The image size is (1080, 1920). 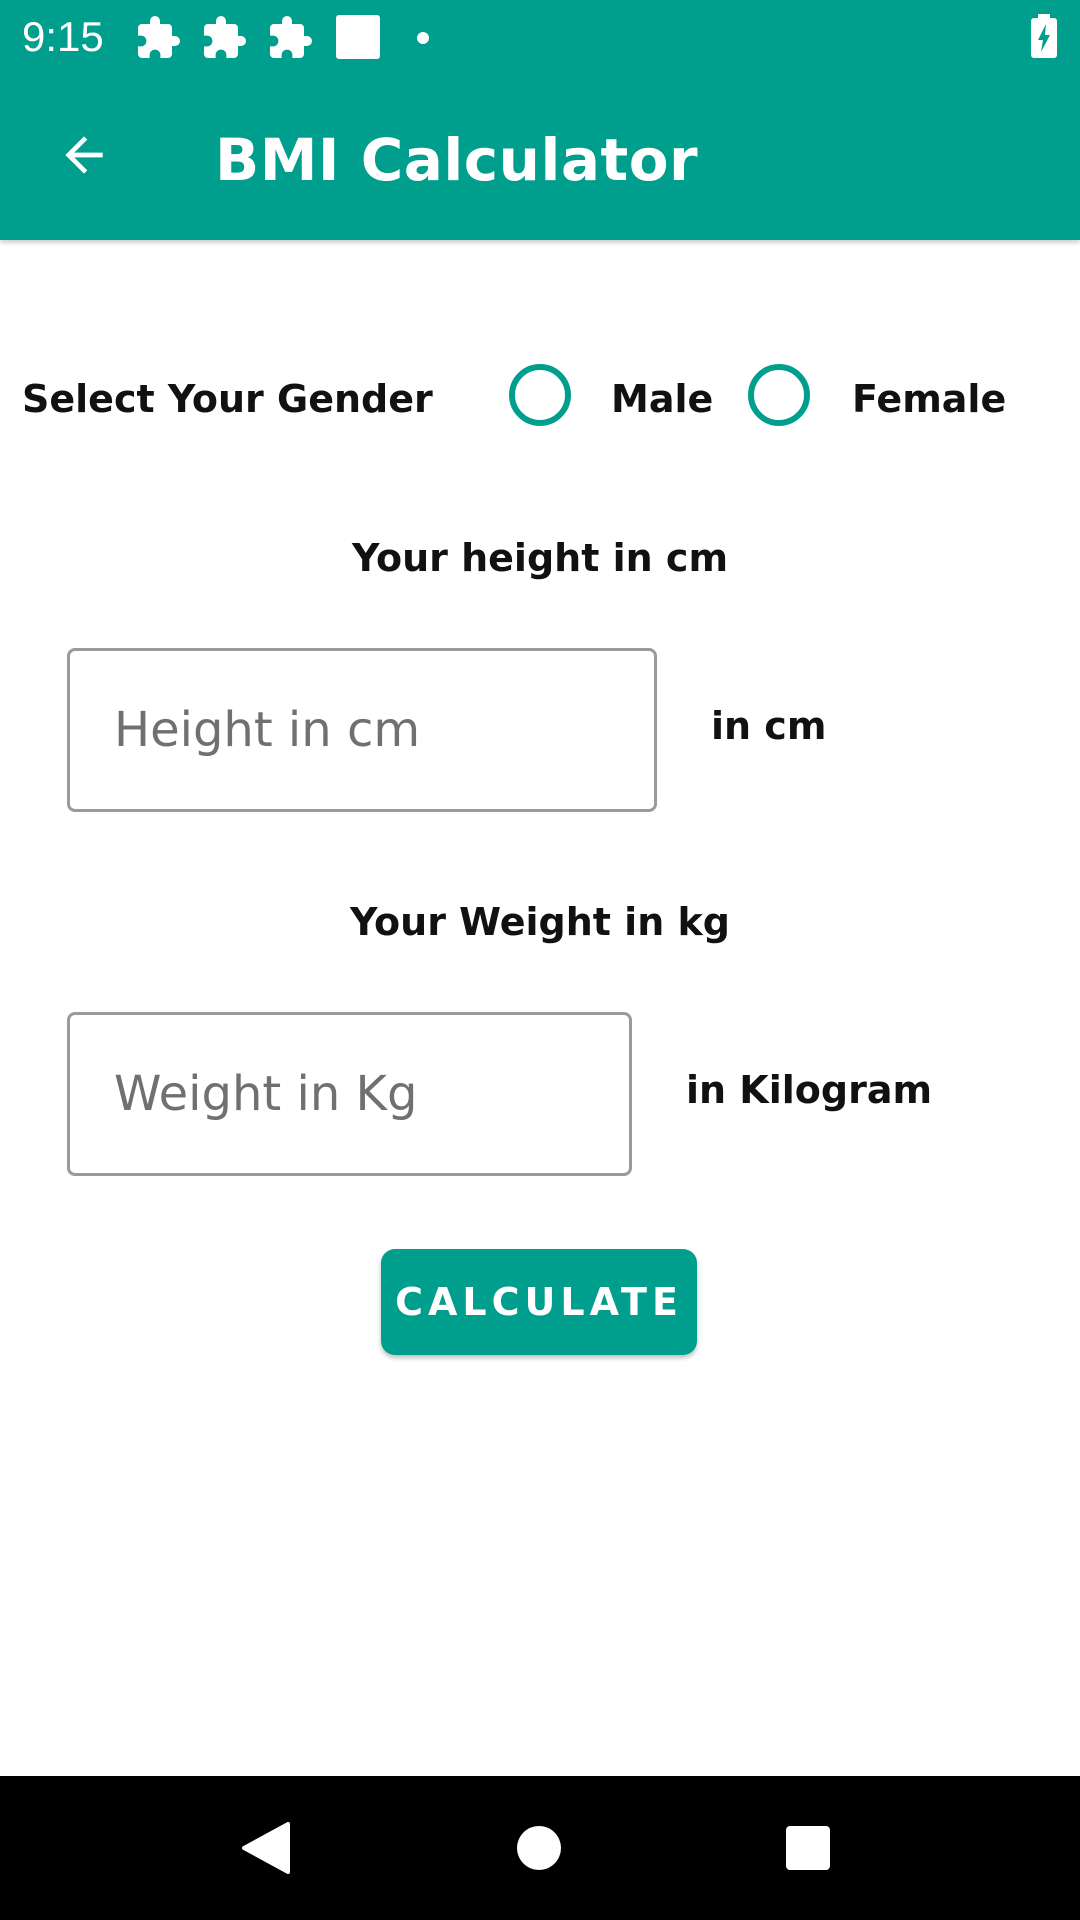 What do you see at coordinates (349, 1094) in the screenshot?
I see `weight-input` at bounding box center [349, 1094].